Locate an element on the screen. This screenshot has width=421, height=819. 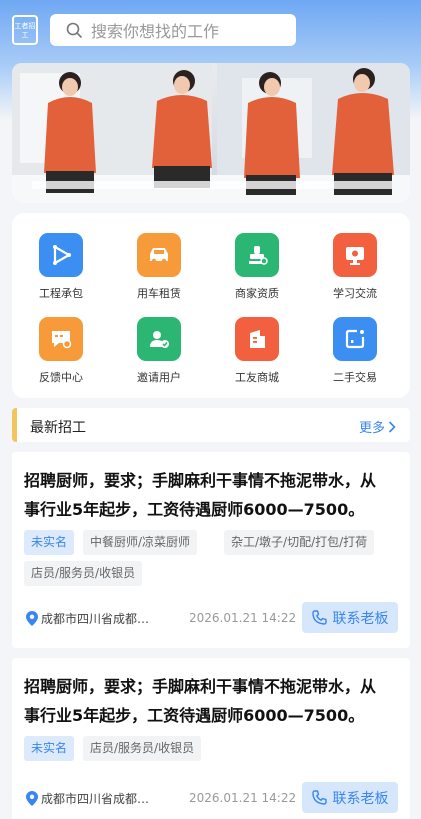
car-icon is located at coordinates (159, 255).